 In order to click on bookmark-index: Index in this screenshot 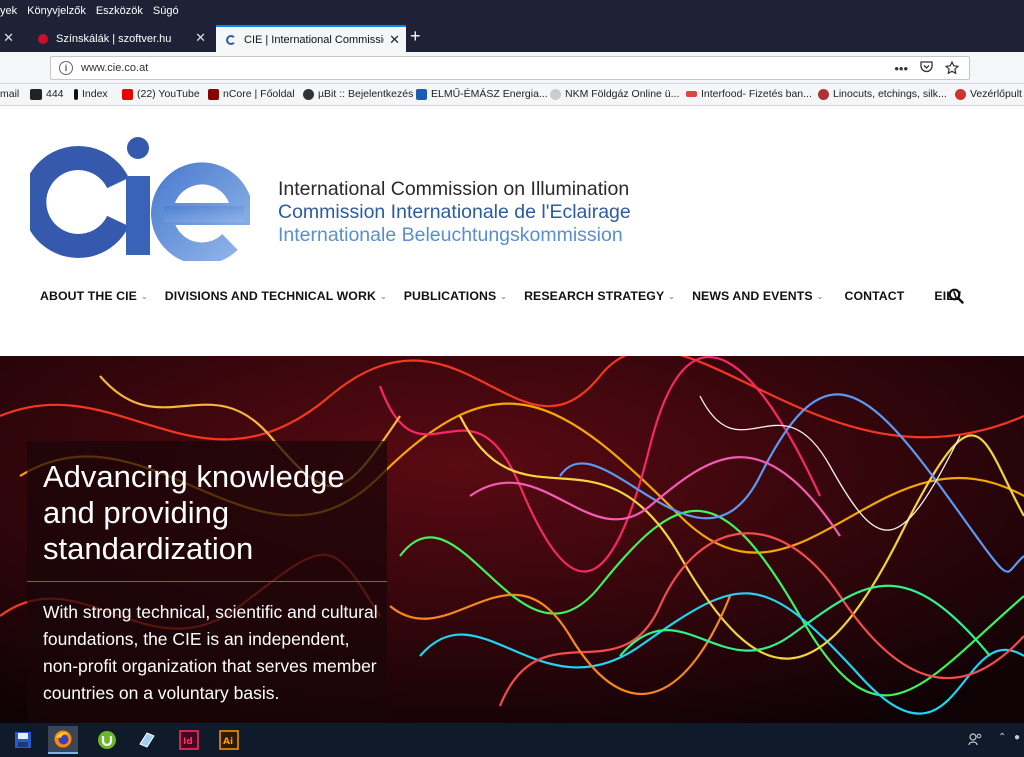, I will do `click(91, 94)`.